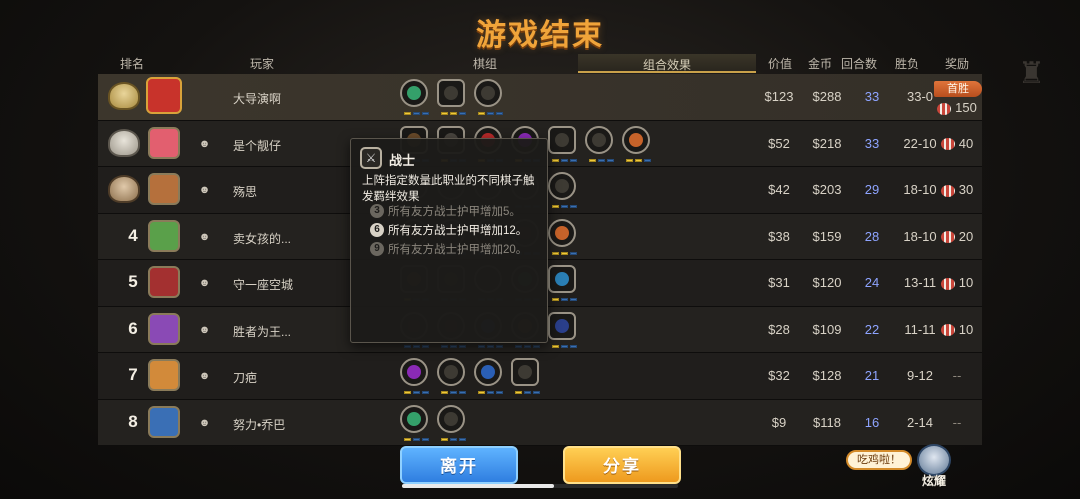 This screenshot has width=1080, height=499. Describe the element at coordinates (1031, 73) in the screenshot. I see `chess-piece-icon: ♜` at that location.